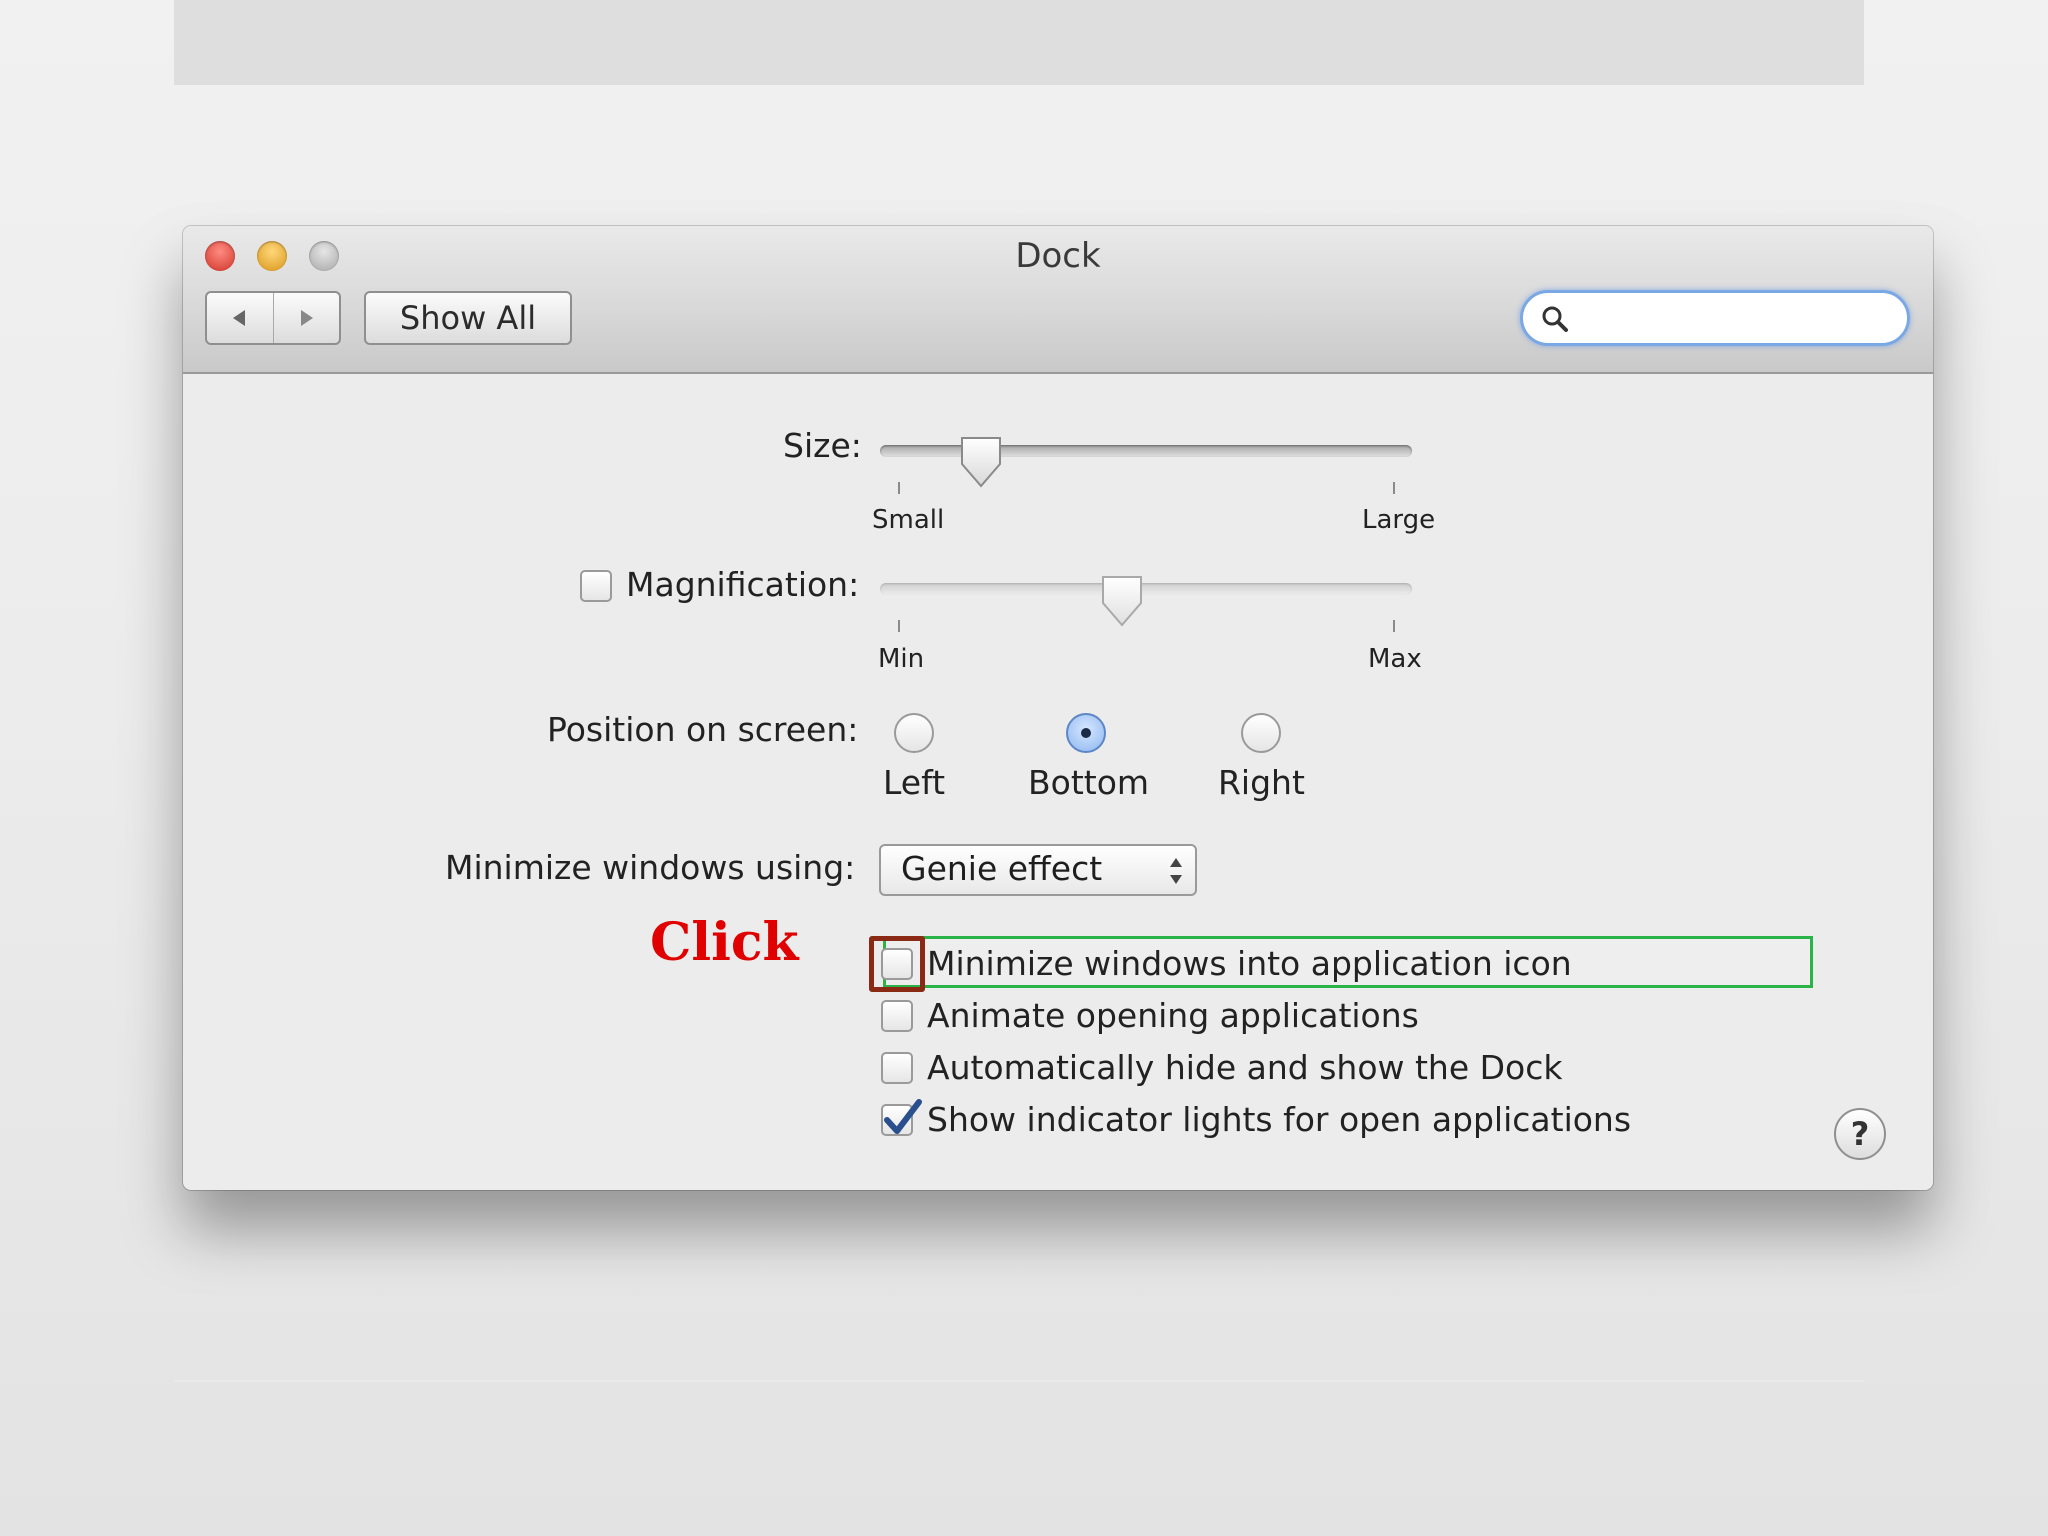 The height and width of the screenshot is (1536, 2048). What do you see at coordinates (899, 626) in the screenshot?
I see `magnification-tick-min` at bounding box center [899, 626].